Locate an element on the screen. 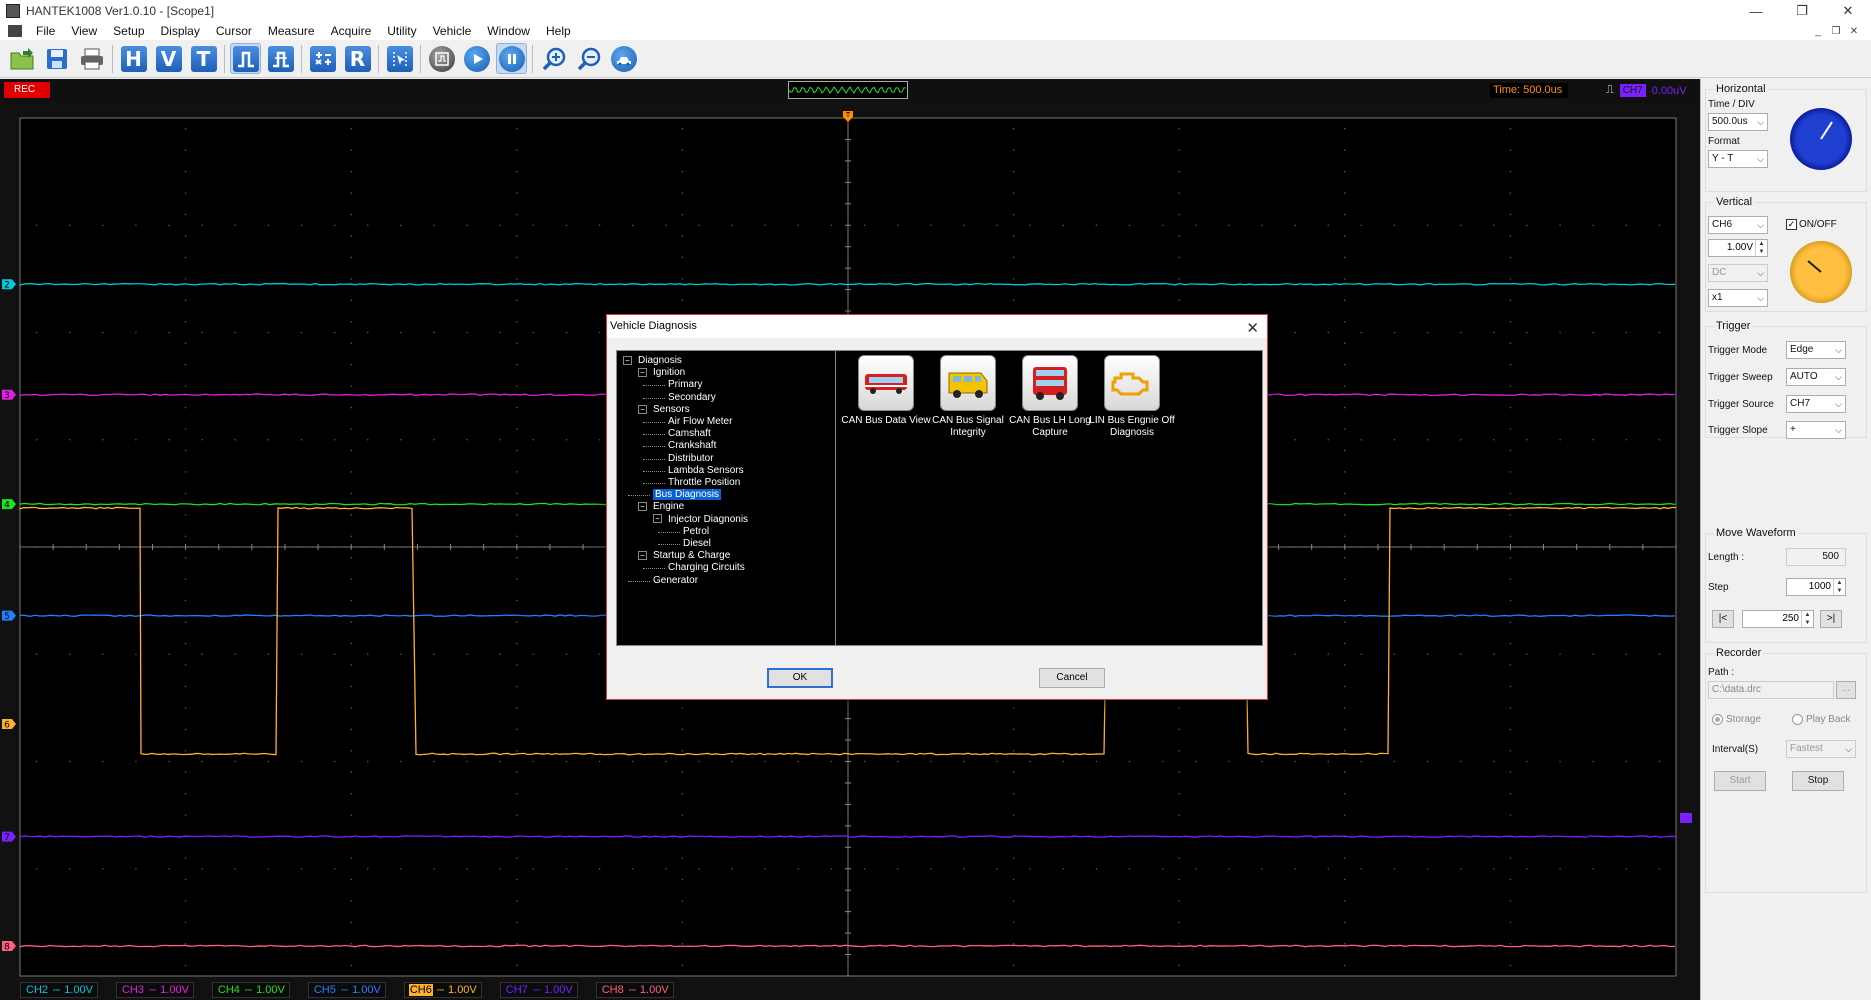 This screenshot has height=1000, width=1871. channel-marker: 4 is located at coordinates (9, 505).